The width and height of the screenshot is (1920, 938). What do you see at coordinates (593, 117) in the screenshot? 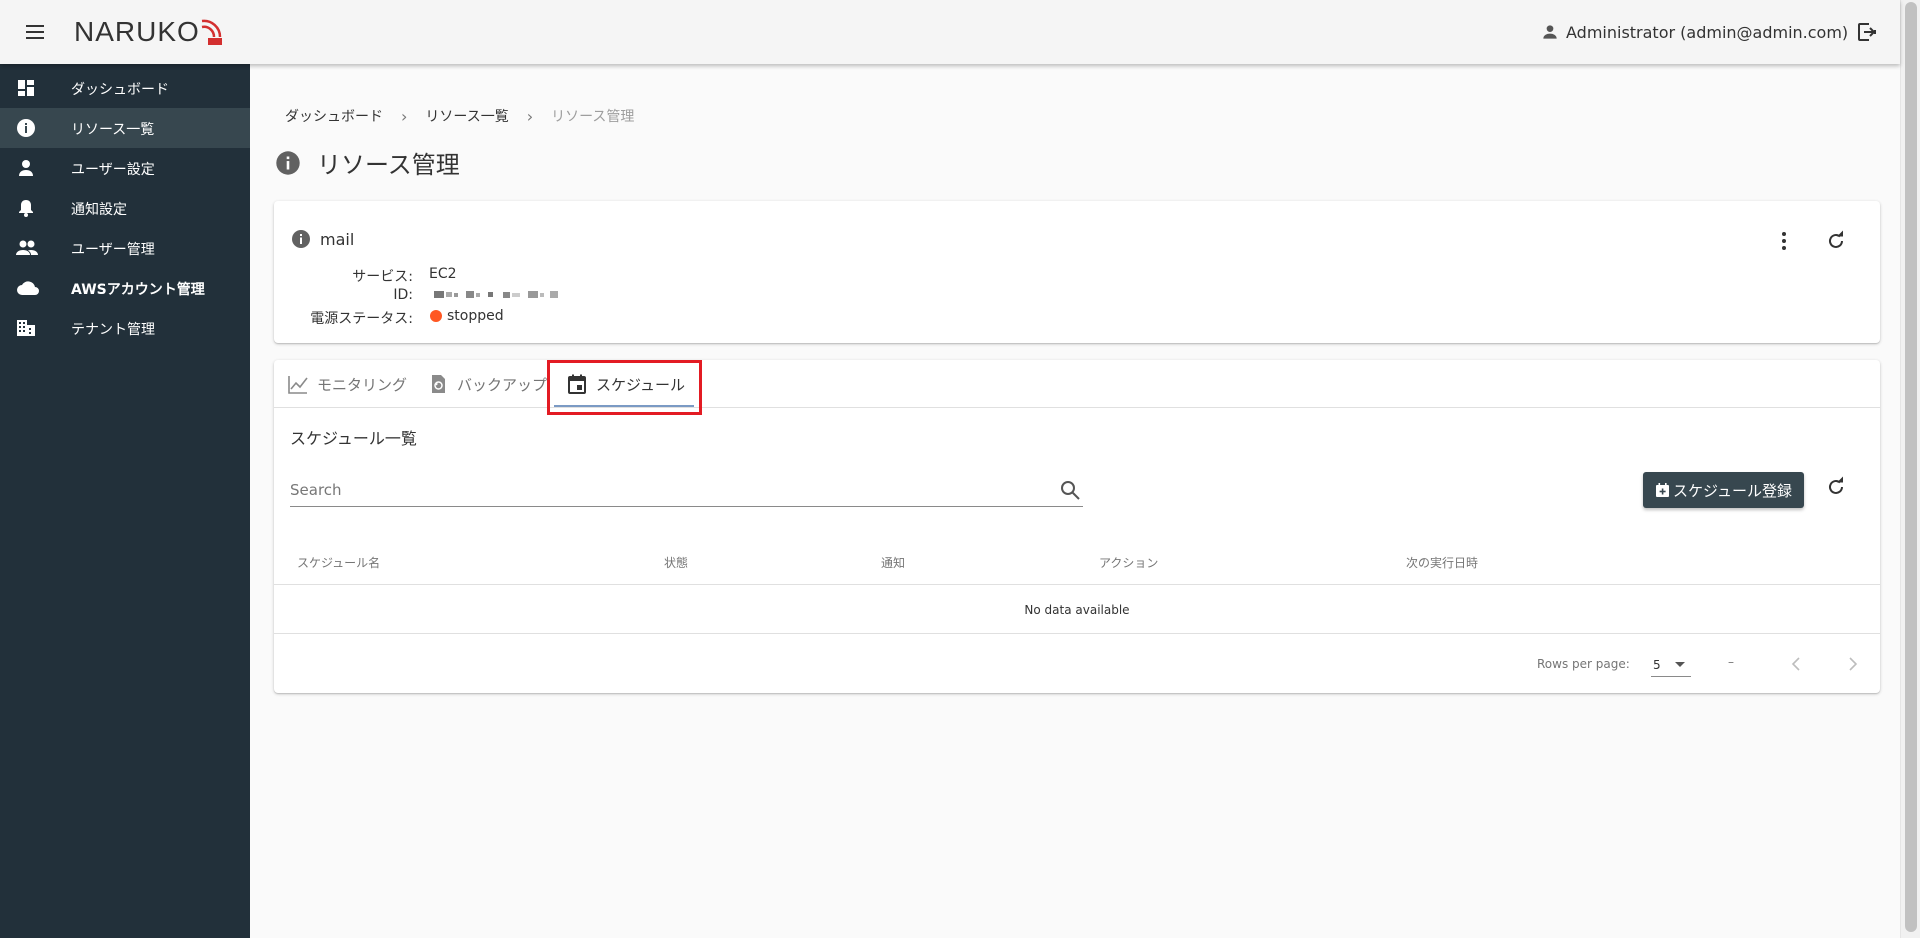
I see `breadcrumb-current: リソース管理` at bounding box center [593, 117].